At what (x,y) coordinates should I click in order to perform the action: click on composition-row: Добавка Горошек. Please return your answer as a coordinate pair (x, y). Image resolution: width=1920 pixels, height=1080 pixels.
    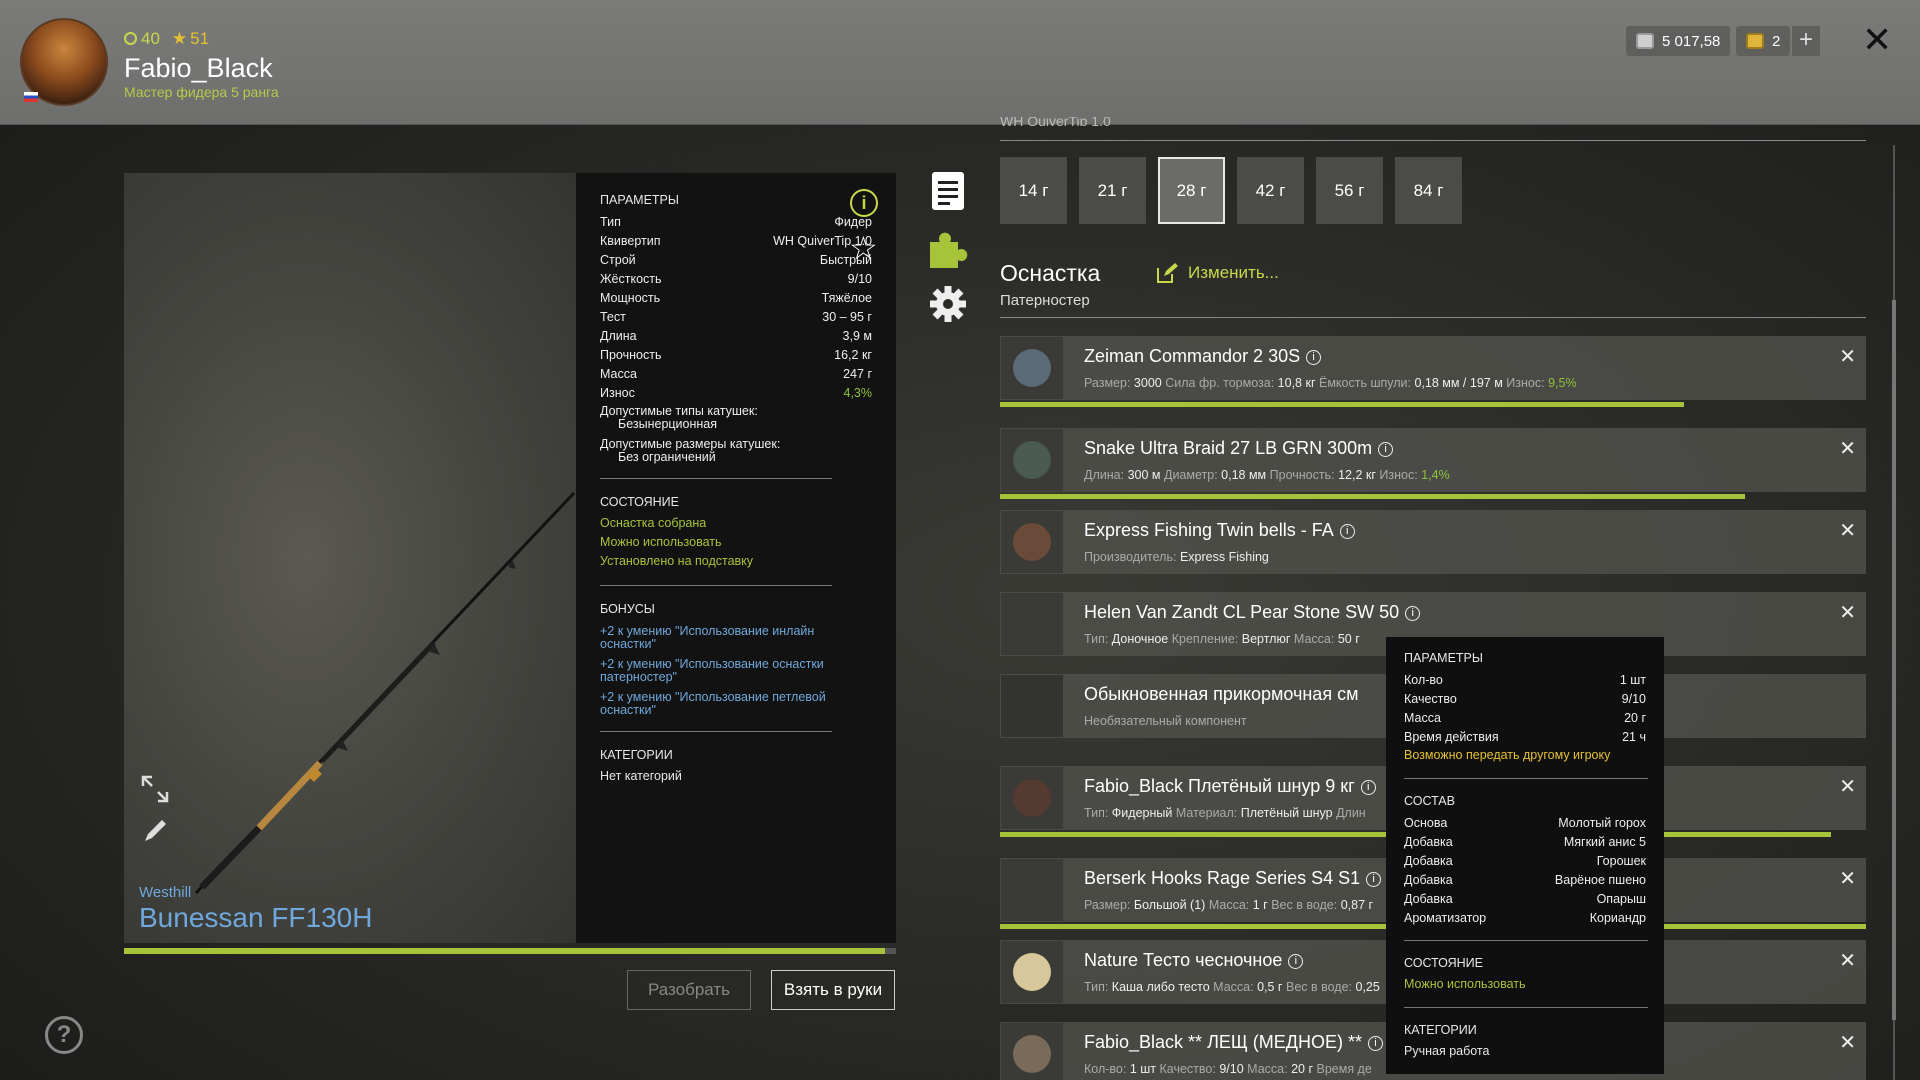
    Looking at the image, I should click on (1525, 860).